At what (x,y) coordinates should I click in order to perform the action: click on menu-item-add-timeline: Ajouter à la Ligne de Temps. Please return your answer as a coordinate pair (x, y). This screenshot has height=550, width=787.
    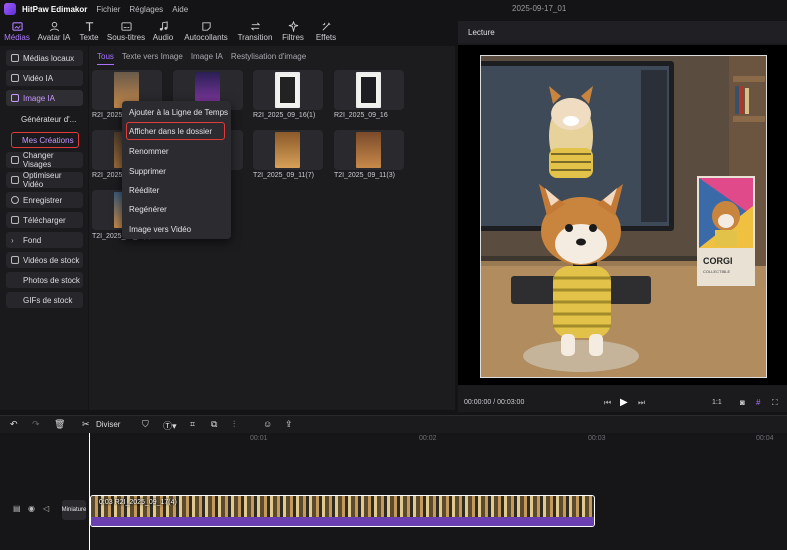
    Looking at the image, I should click on (178, 112).